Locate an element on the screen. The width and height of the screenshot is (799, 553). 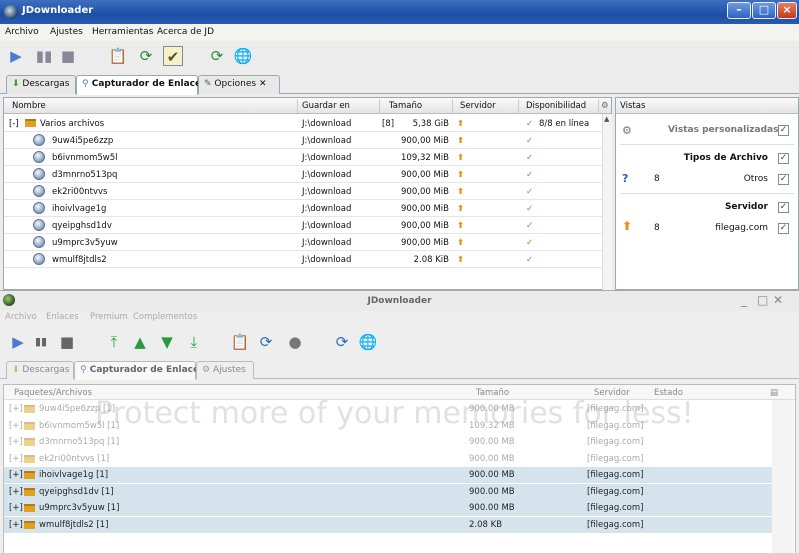
package-count: [8] is located at coordinates (388, 124).